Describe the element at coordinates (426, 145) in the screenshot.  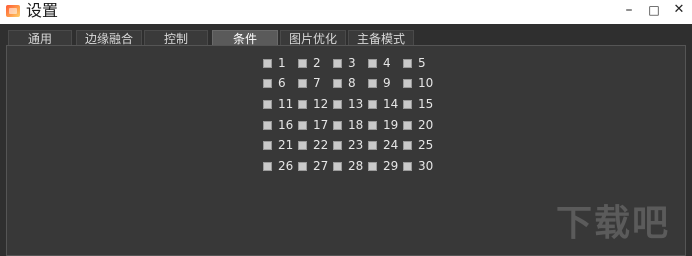
I see `condition-label: 25` at that location.